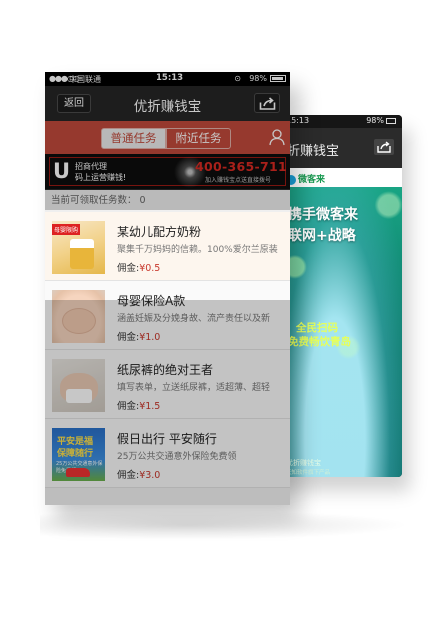  I want to click on item-commission: 佣金:¥0.5, so click(138, 267).